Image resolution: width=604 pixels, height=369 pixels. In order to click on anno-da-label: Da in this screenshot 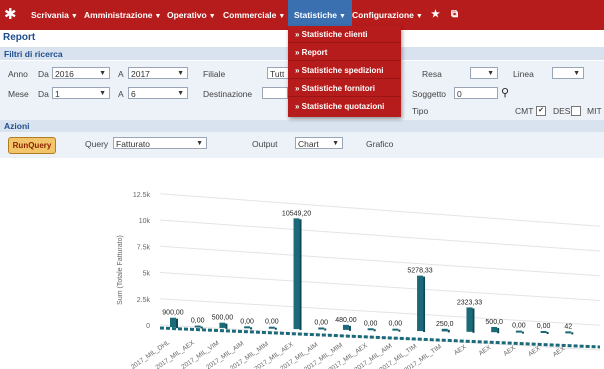, I will do `click(43, 74)`.